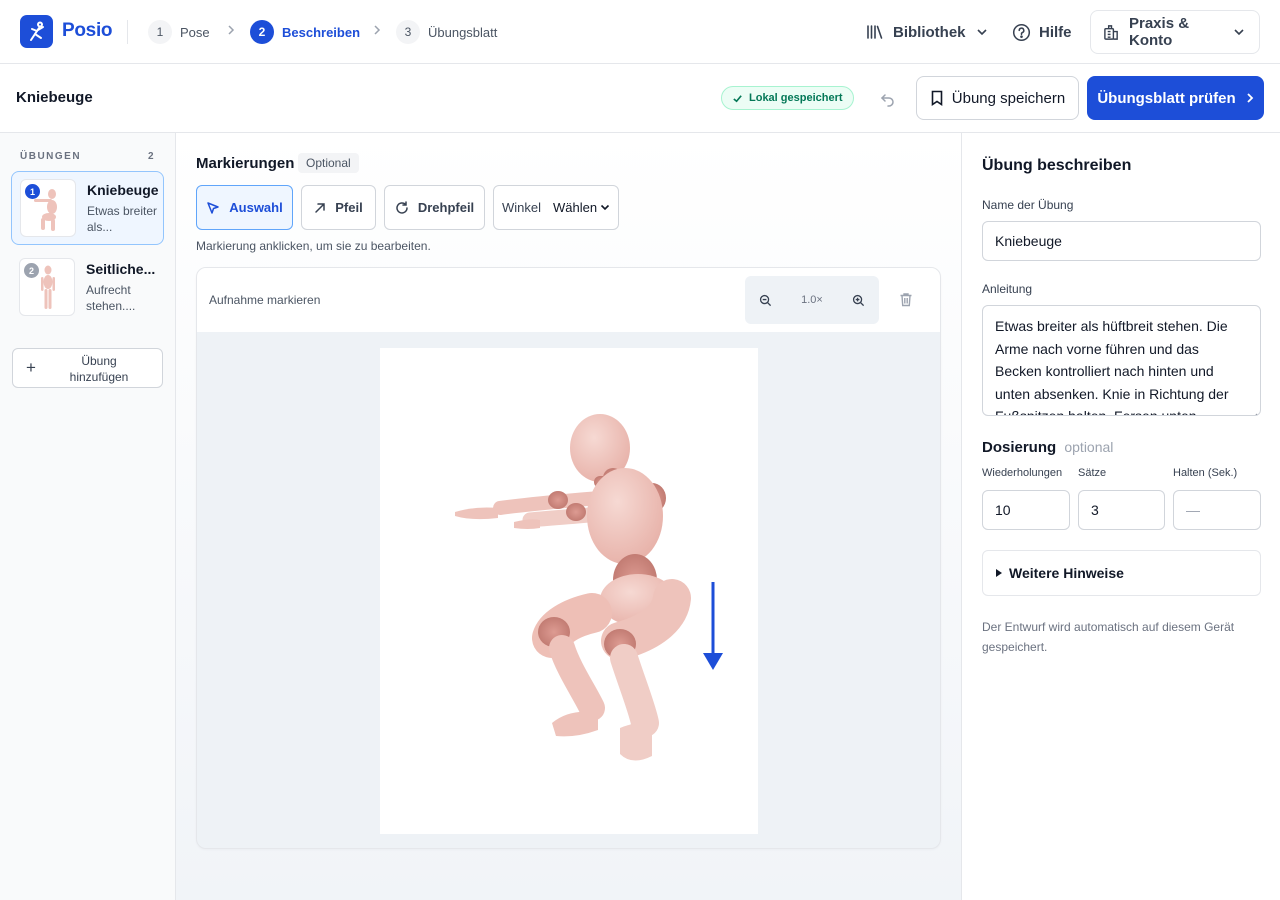 The height and width of the screenshot is (900, 1280). Describe the element at coordinates (1057, 165) in the screenshot. I see `panel-title: Übung beschreiben` at that location.